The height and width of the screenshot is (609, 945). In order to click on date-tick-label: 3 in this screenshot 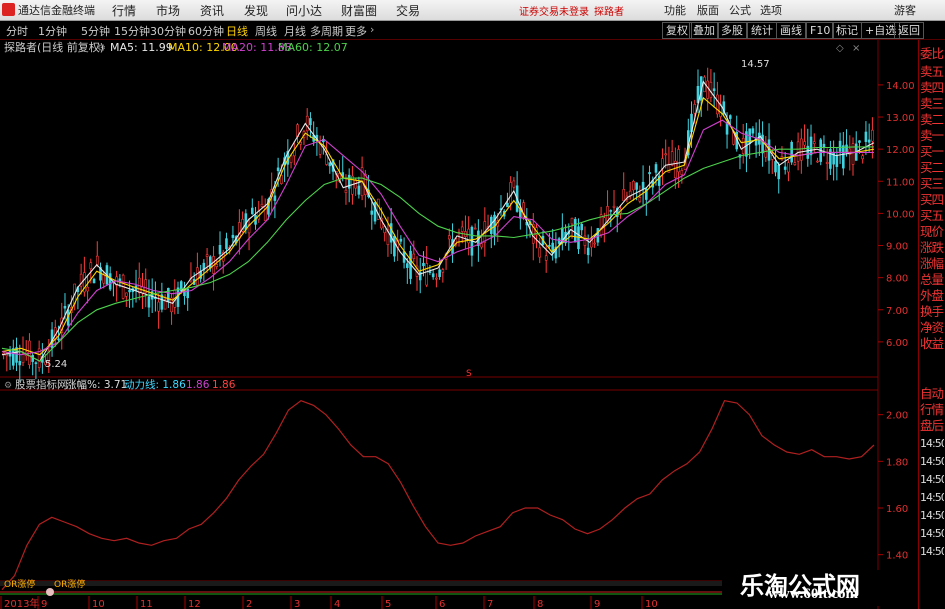, I will do `click(297, 604)`.